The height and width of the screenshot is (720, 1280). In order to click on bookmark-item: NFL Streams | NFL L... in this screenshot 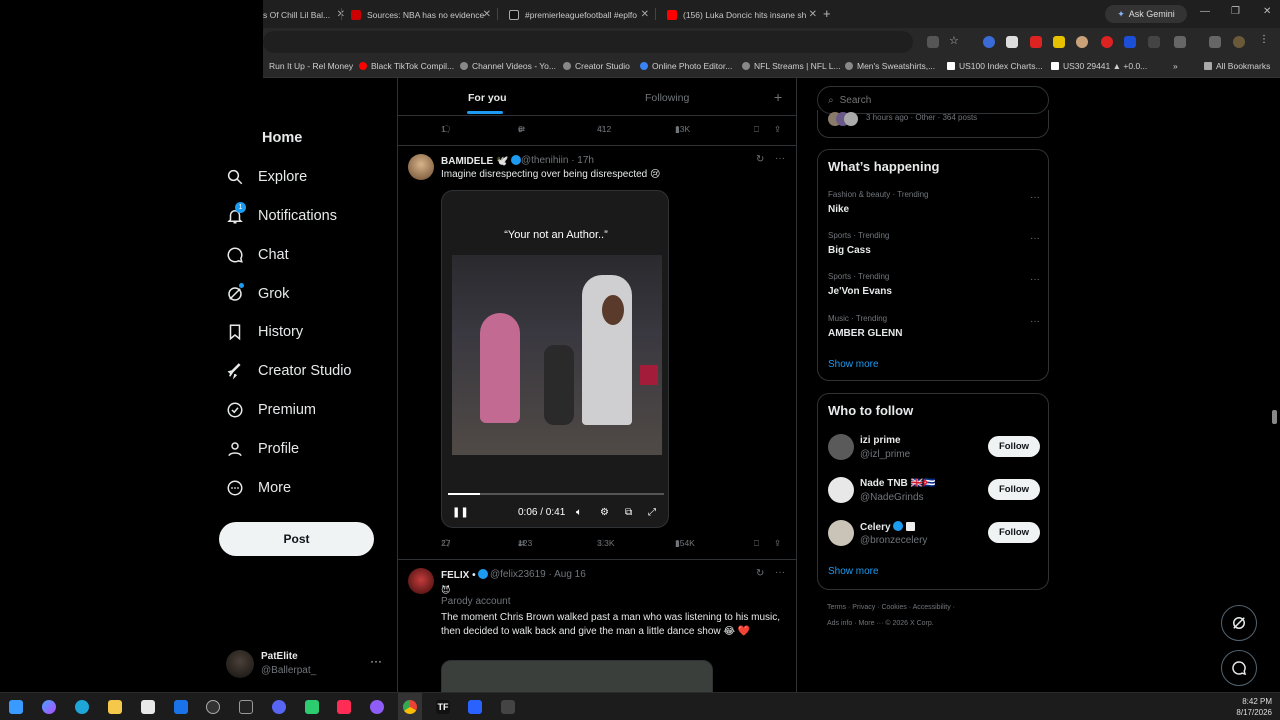, I will do `click(791, 66)`.